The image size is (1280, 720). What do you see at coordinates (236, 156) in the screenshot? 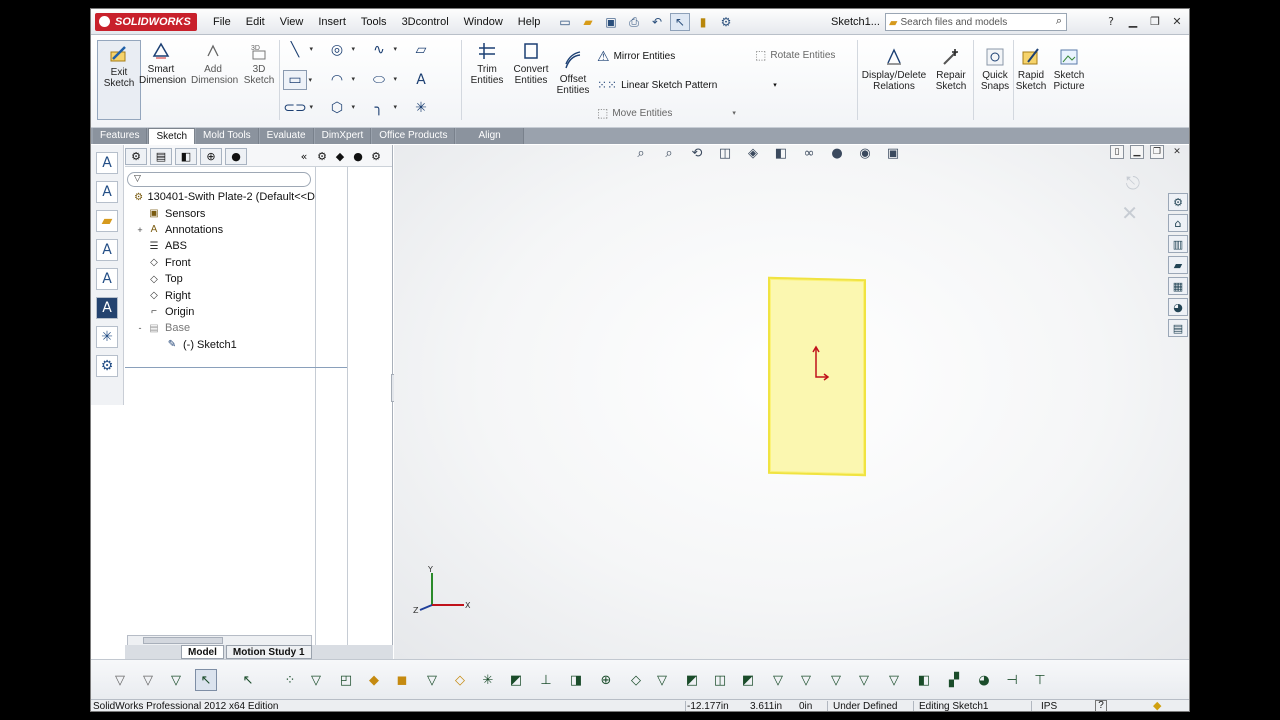
I see `display-manager-tab-icon: ●` at bounding box center [236, 156].